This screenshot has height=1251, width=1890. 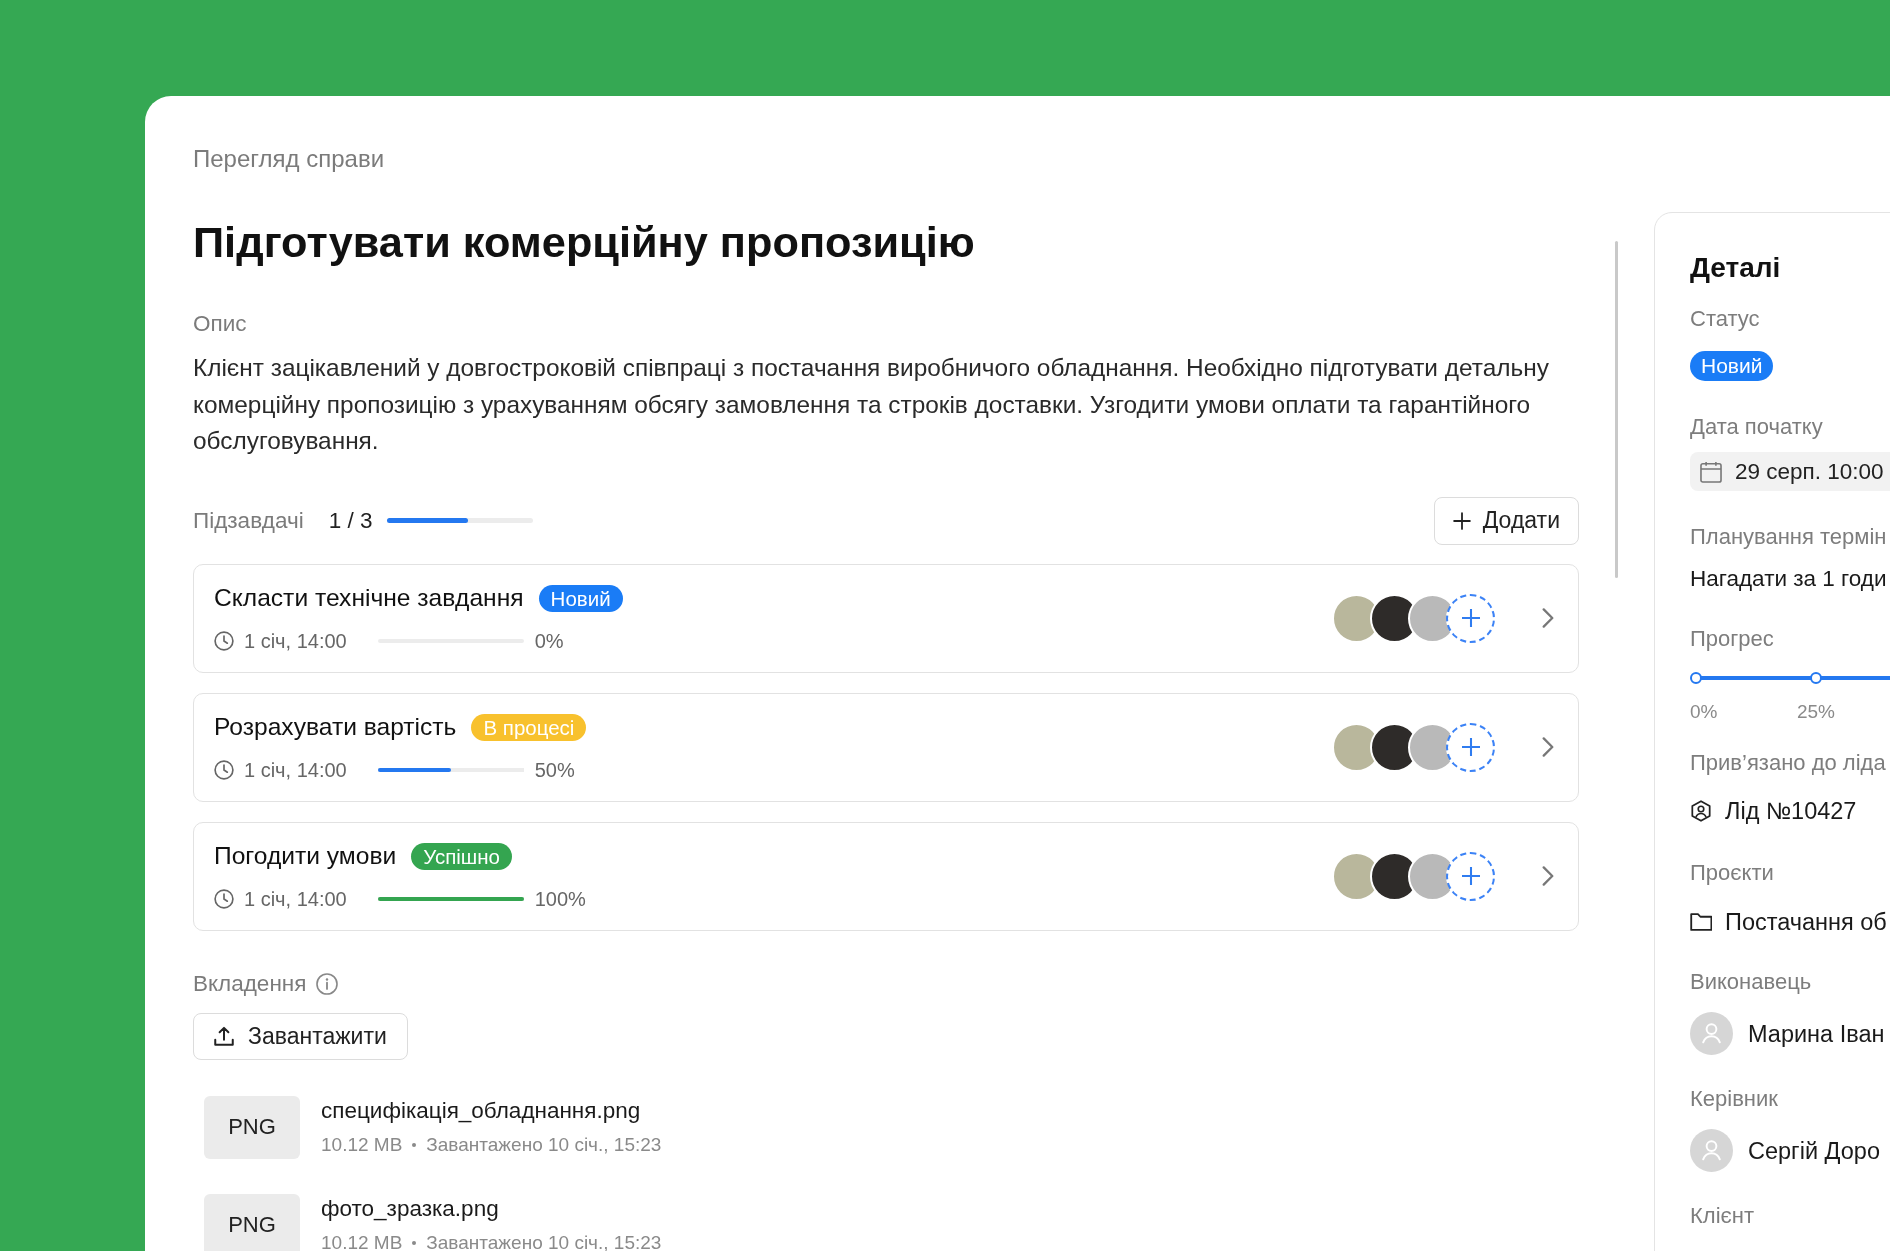 What do you see at coordinates (1788, 763) in the screenshot?
I see `field-label: Прив’язано до ліда` at bounding box center [1788, 763].